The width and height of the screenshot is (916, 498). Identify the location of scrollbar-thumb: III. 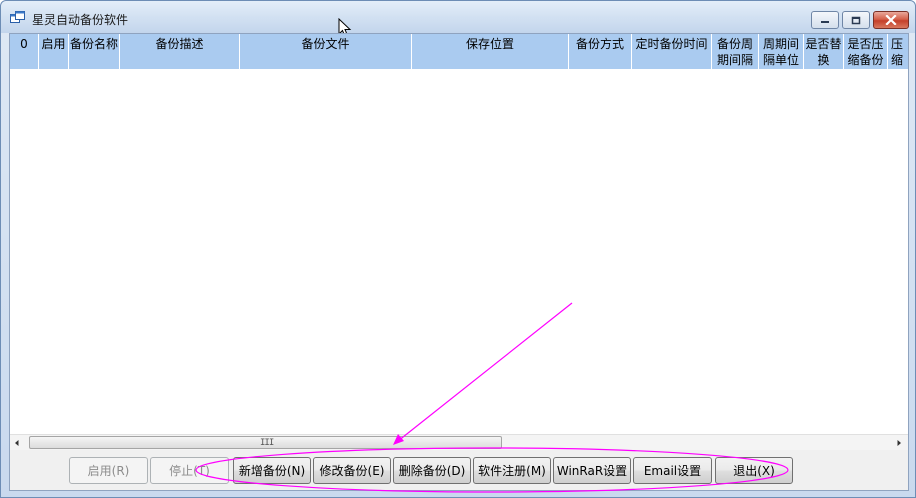
(265, 442).